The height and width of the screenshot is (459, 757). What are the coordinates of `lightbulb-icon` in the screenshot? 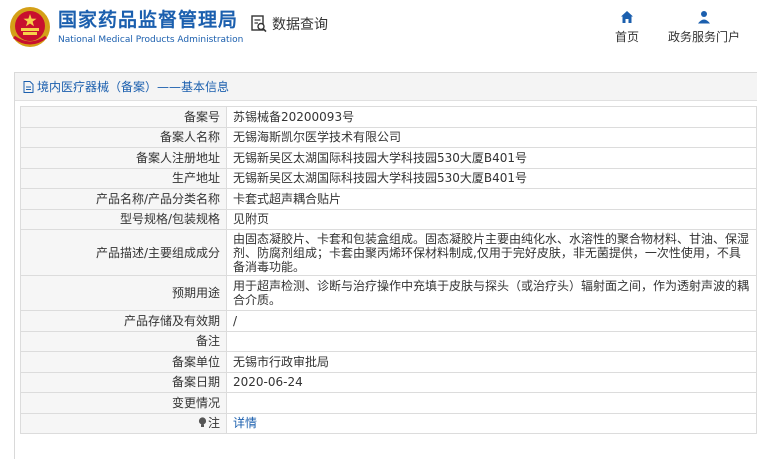 It's located at (202, 422).